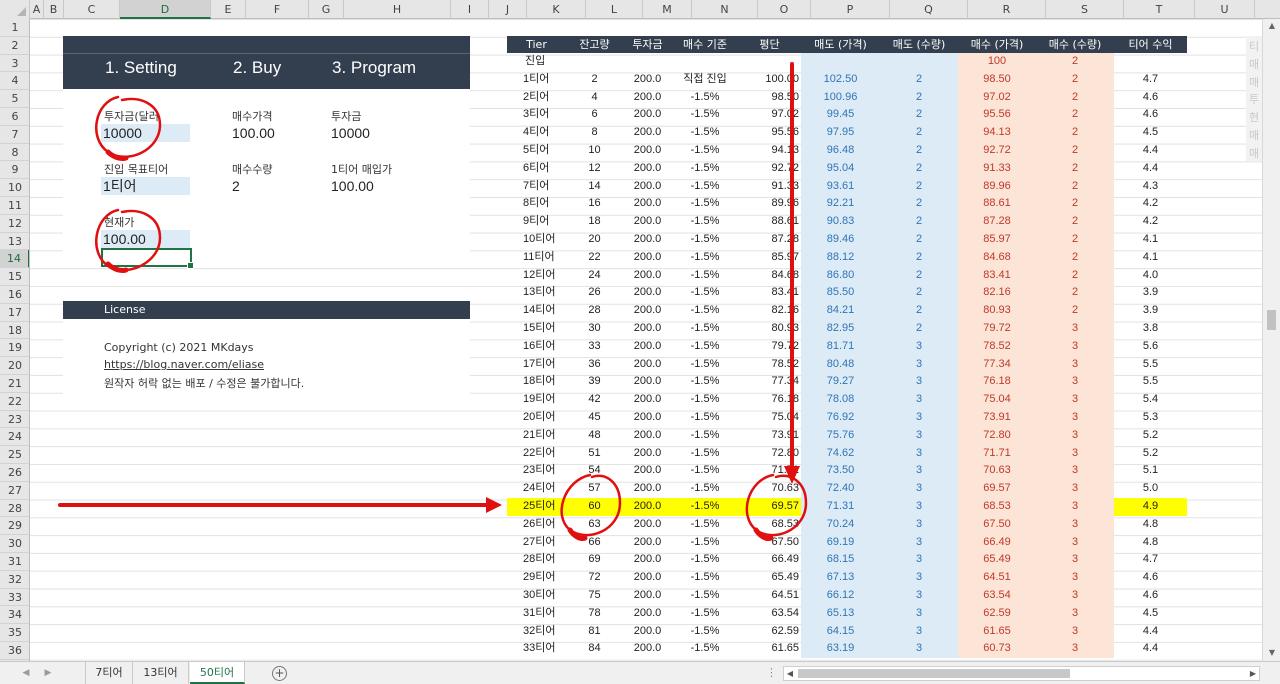 This screenshot has width=1280, height=684. I want to click on row-header-1: 1, so click(14, 28).